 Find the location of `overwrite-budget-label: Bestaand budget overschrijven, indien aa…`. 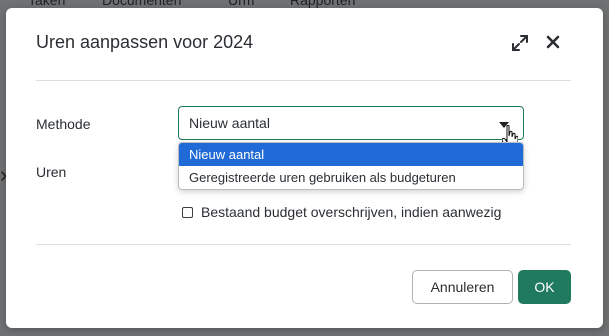

overwrite-budget-label: Bestaand budget overschrijven, indien aa… is located at coordinates (351, 212).